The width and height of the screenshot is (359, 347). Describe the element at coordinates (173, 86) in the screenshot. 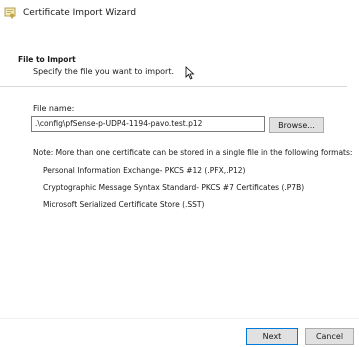

I see `header-divider` at that location.